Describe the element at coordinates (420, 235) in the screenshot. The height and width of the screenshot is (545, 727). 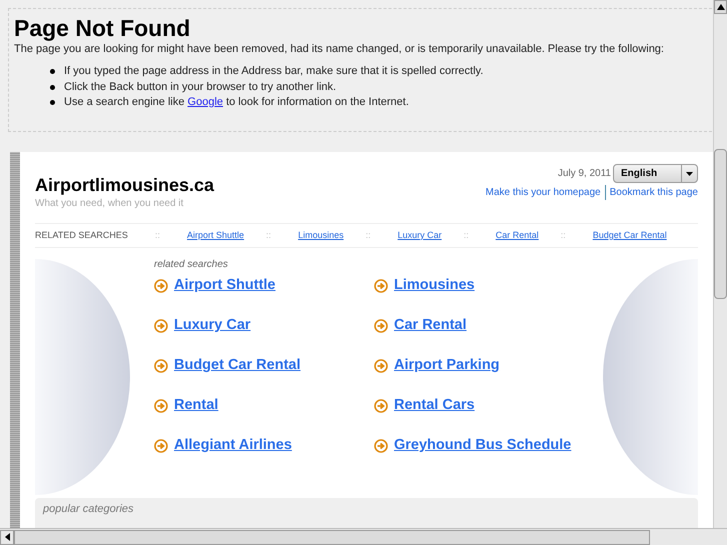
I see `related-link: Luxury Car` at that location.